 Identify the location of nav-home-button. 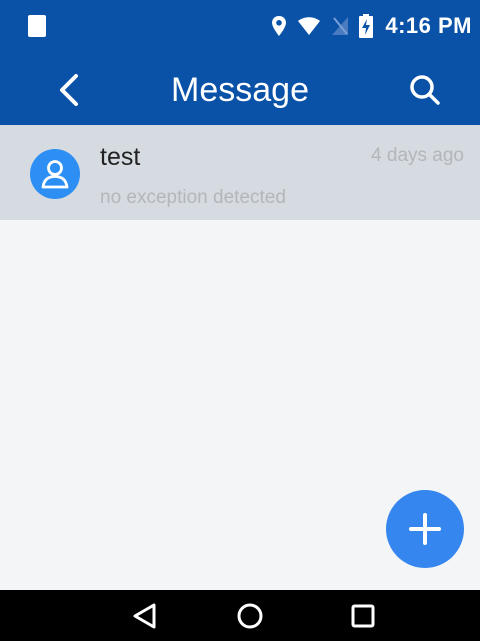
(250, 615).